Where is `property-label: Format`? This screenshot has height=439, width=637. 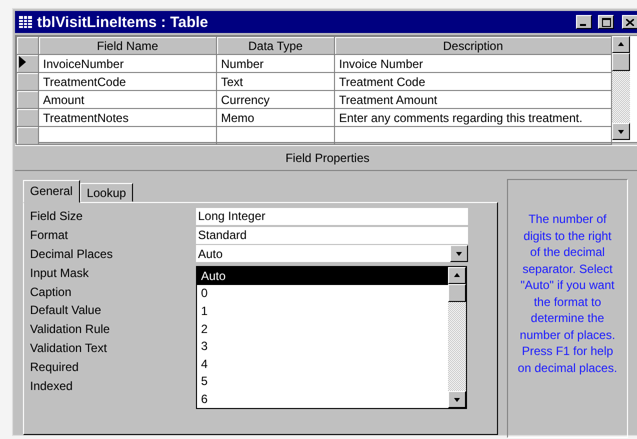 property-label: Format is located at coordinates (50, 235).